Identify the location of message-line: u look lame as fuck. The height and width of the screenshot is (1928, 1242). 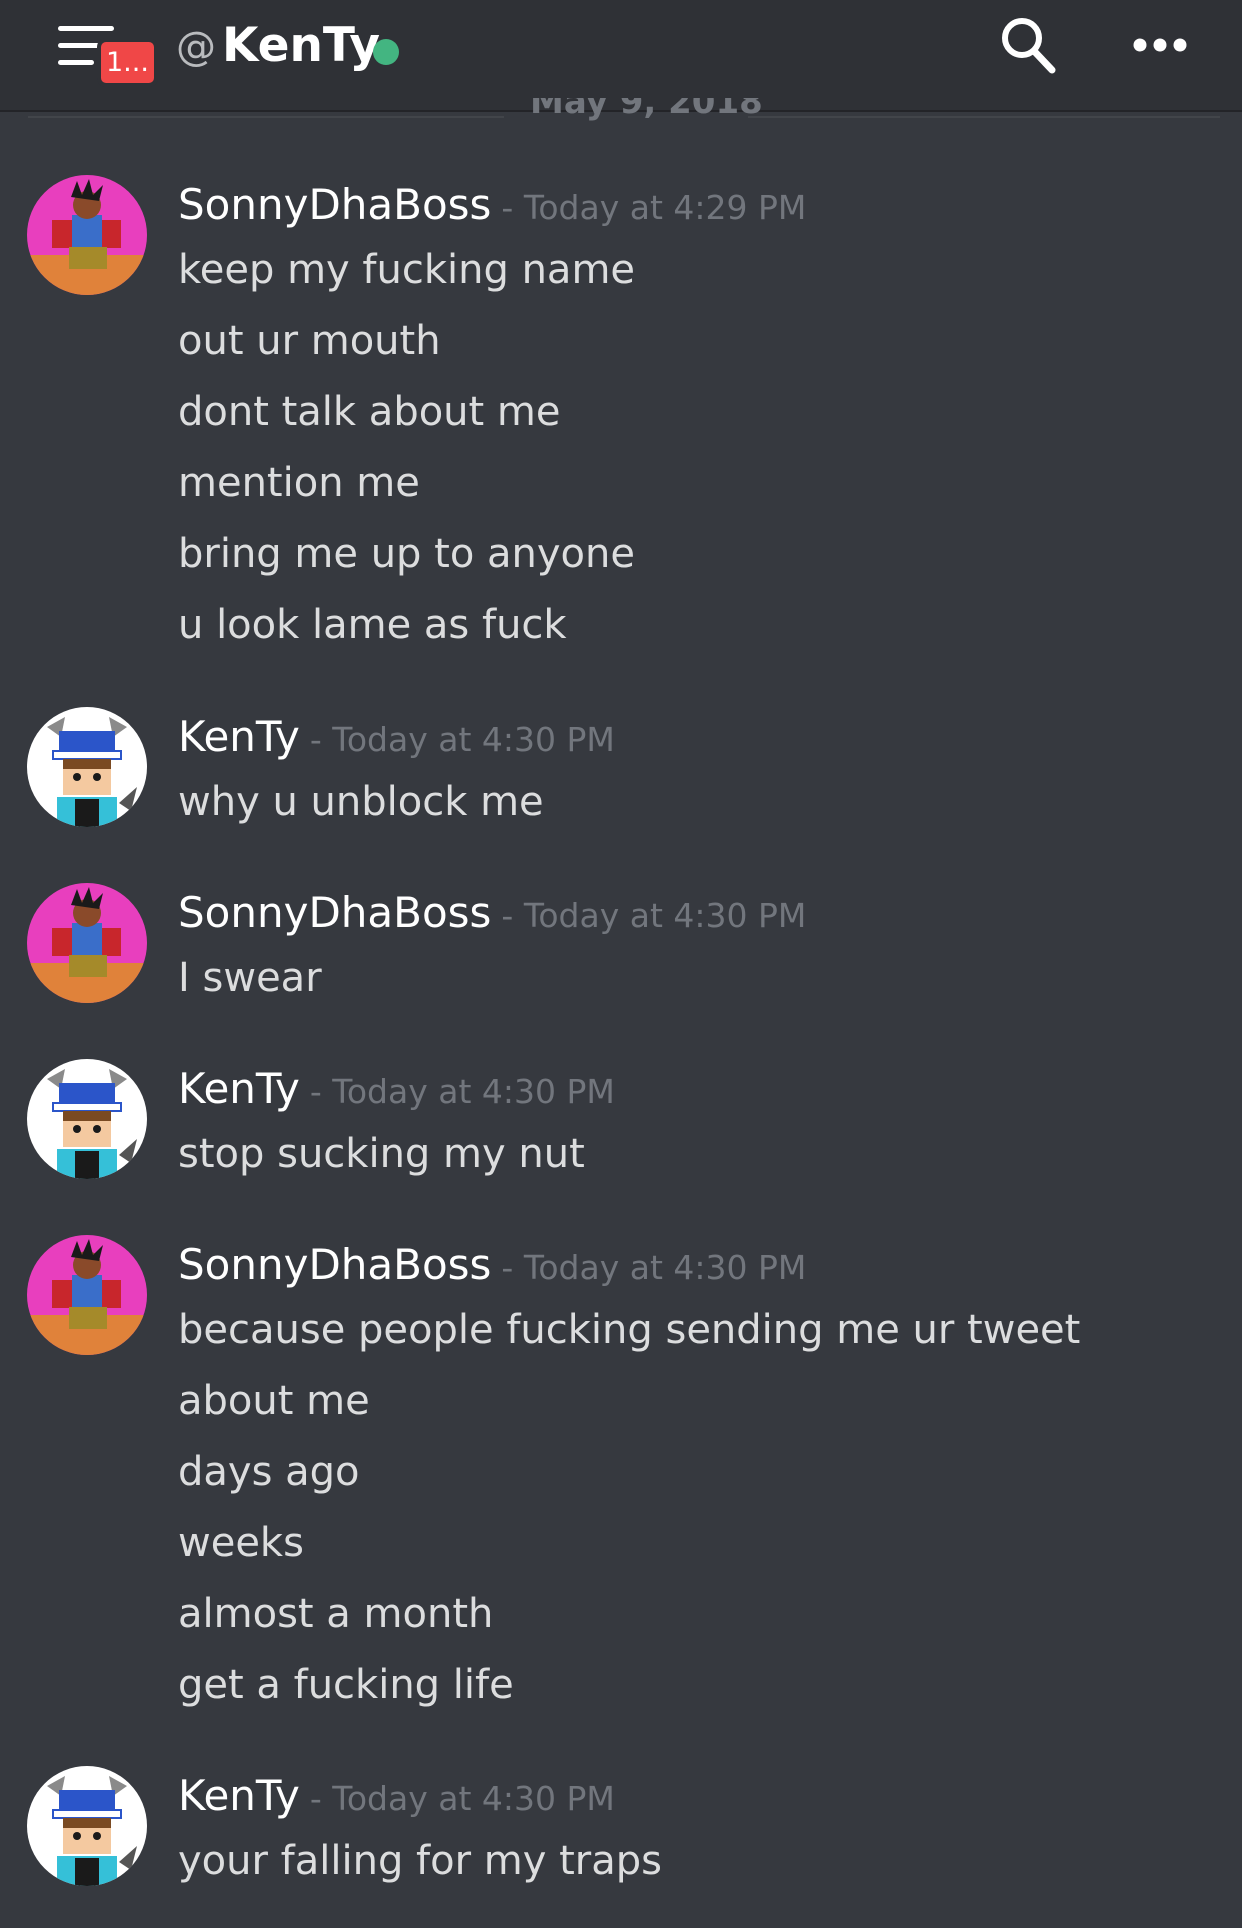
(406, 625).